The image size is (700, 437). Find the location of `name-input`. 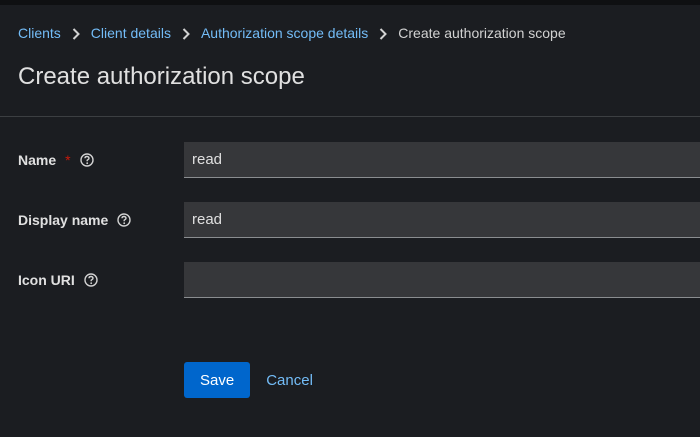

name-input is located at coordinates (442, 160).